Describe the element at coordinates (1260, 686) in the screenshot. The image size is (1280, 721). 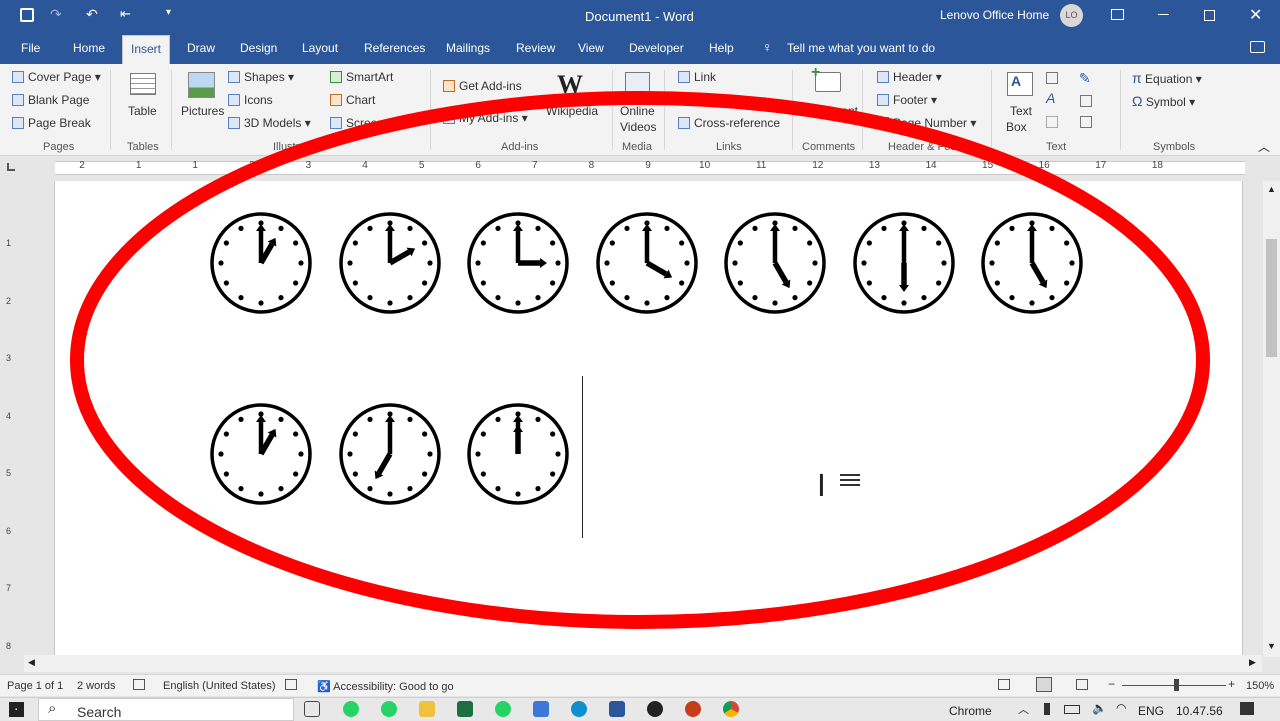
I see `zoom-level: 150%` at that location.